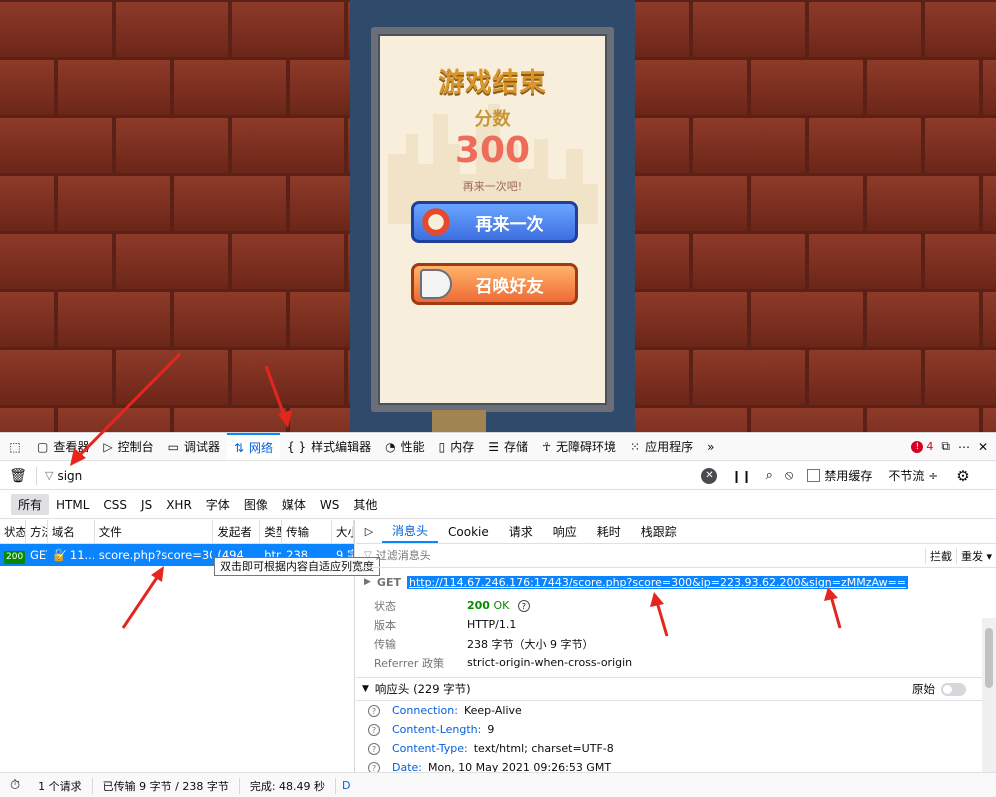  Describe the element at coordinates (457, 446) in the screenshot. I see `tab-memory: ▯ 内存` at that location.